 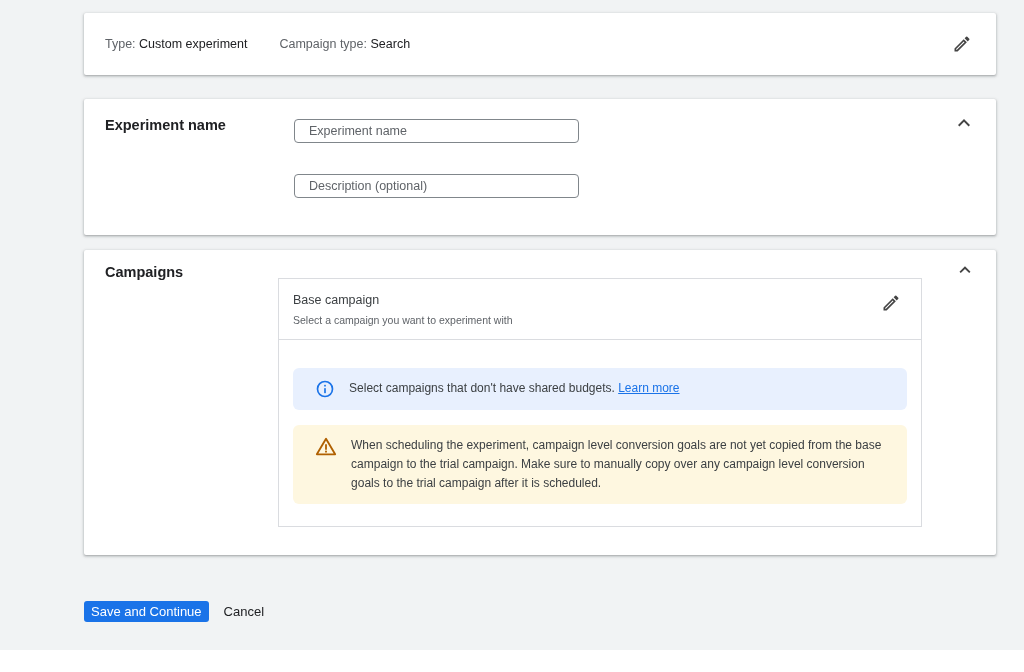 What do you see at coordinates (514, 388) in the screenshot?
I see `info-text: Select campaigns that don't have shared budgets. Learn more` at bounding box center [514, 388].